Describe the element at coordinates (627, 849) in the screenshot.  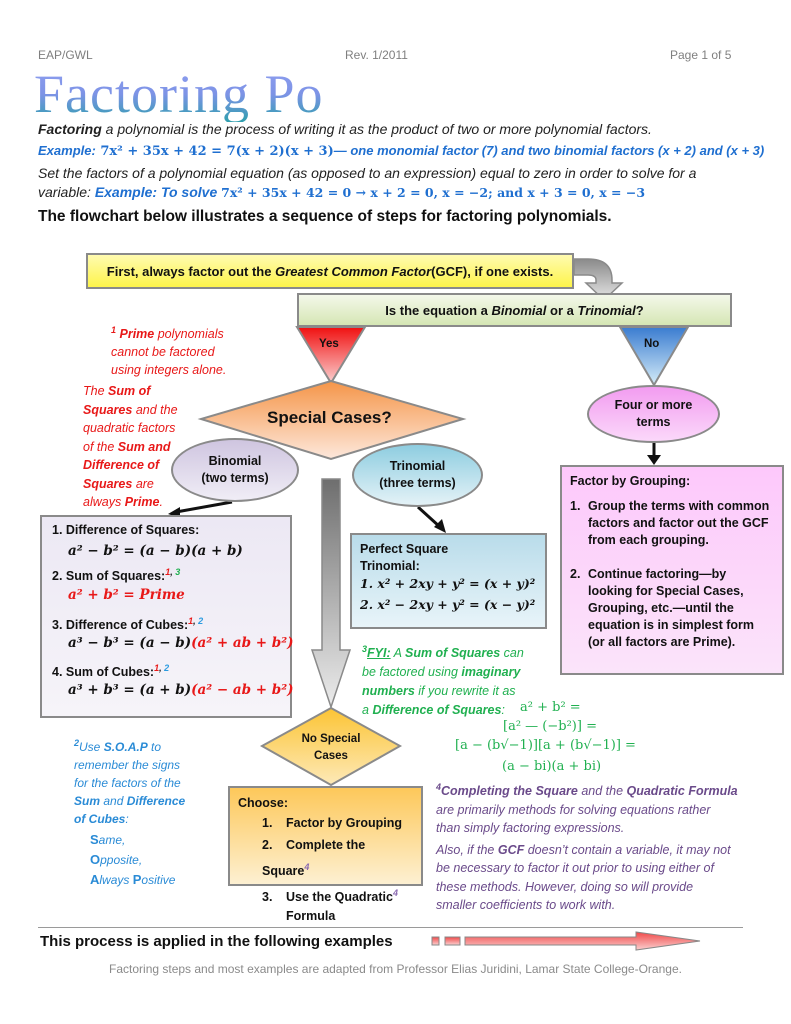
I see `n4-l4c: doesn’t contain a variable, it may not` at that location.